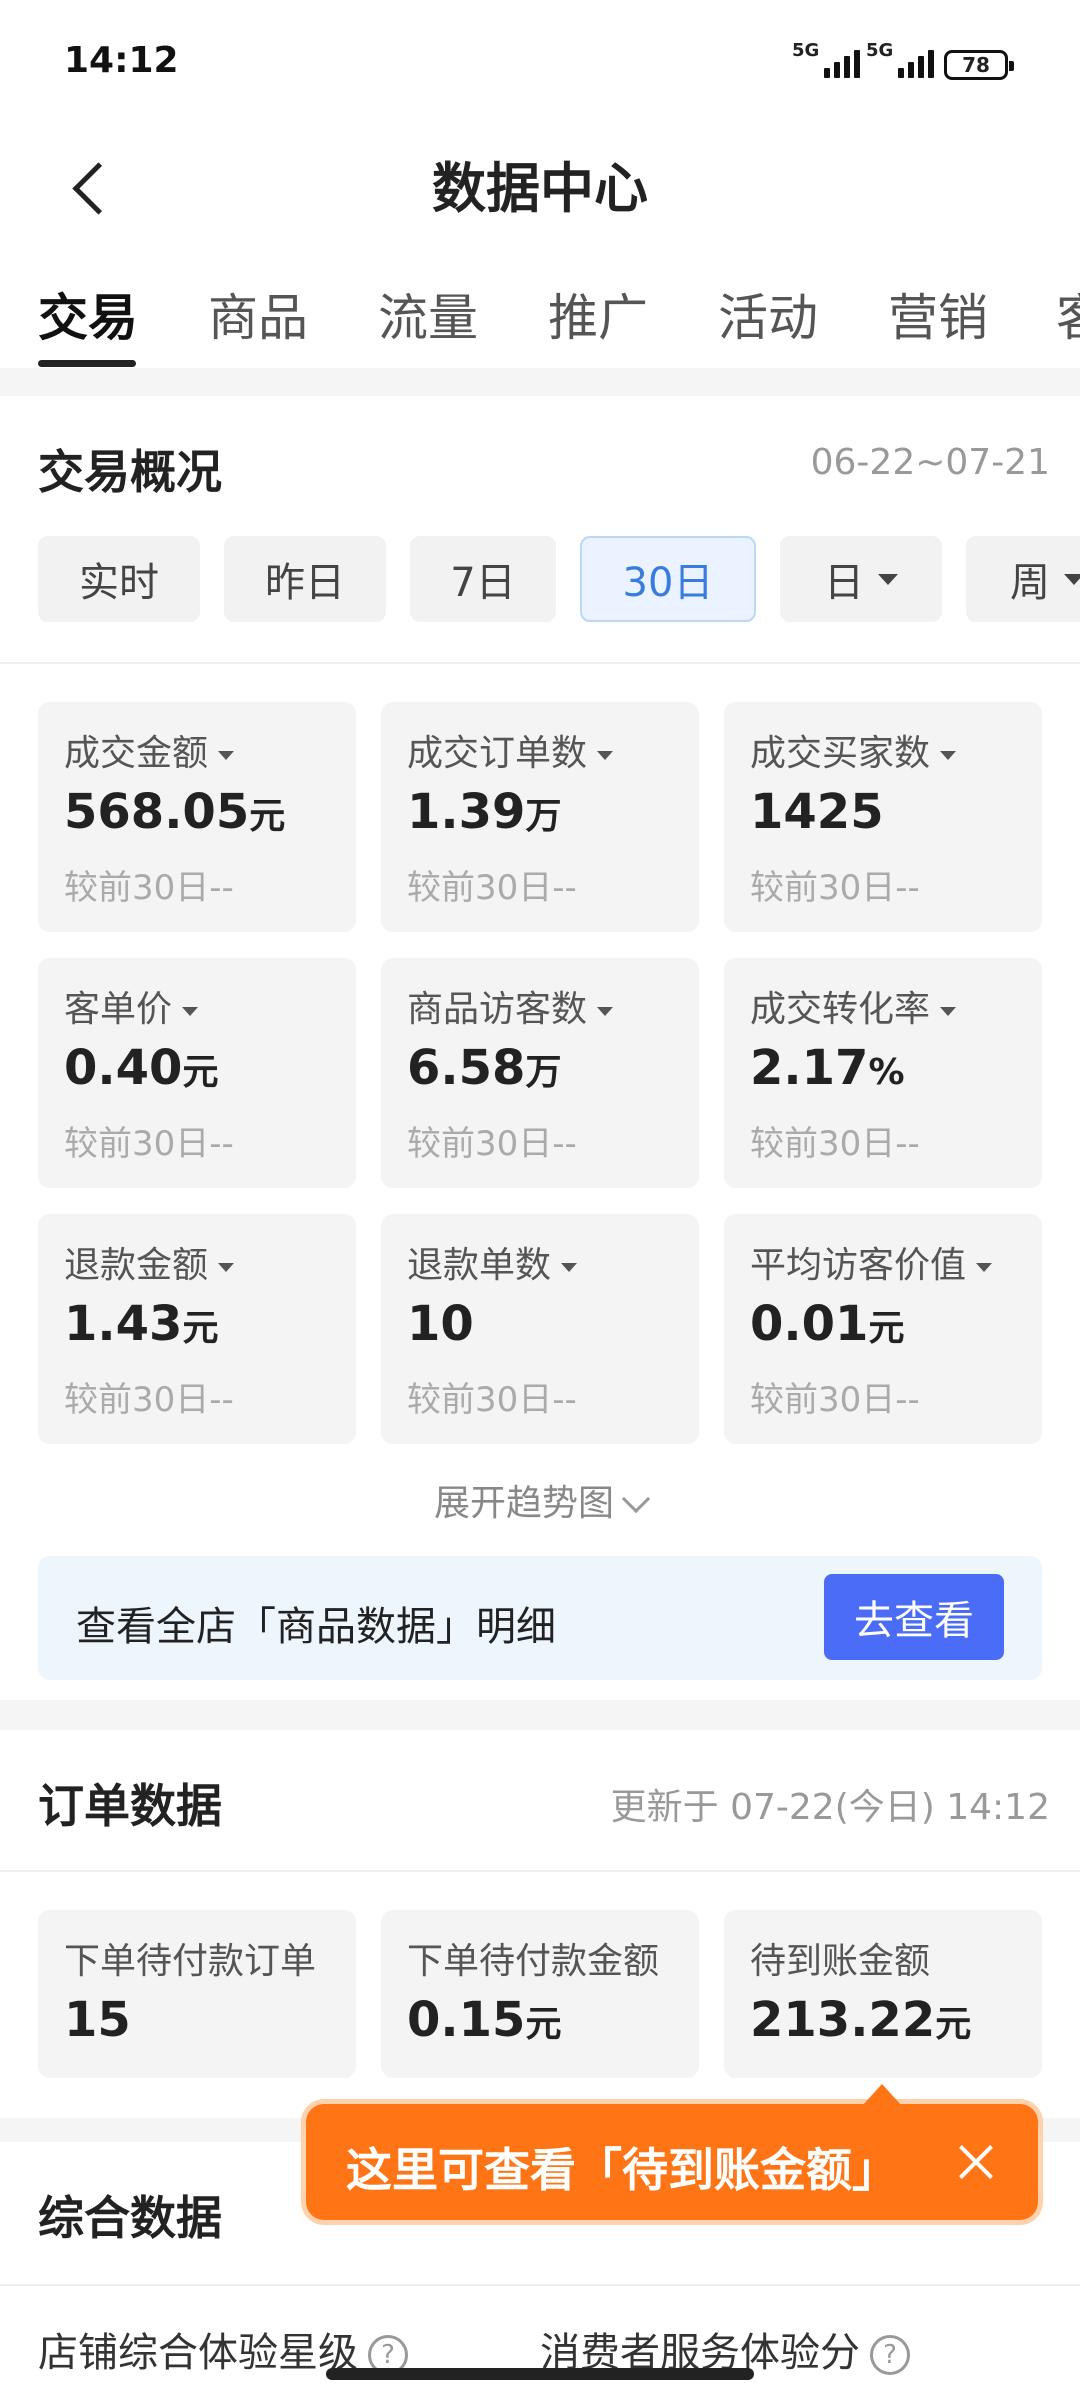  Describe the element at coordinates (636, 1499) in the screenshot. I see `chevron-down-icon` at that location.